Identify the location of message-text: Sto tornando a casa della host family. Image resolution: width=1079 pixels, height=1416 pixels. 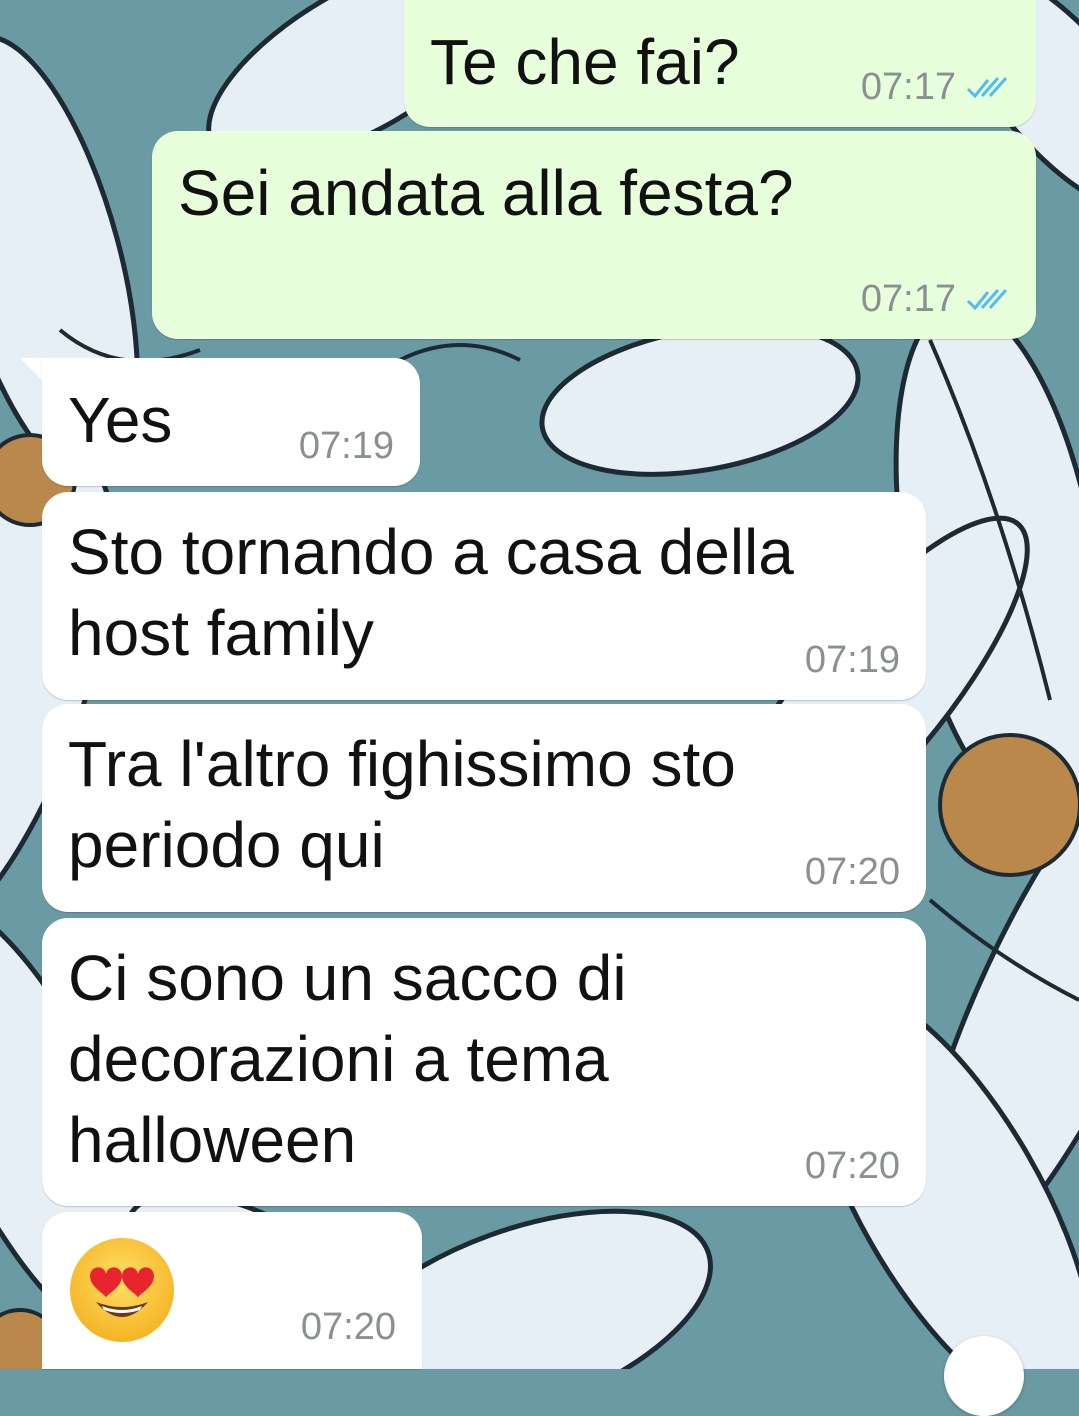
(431, 592).